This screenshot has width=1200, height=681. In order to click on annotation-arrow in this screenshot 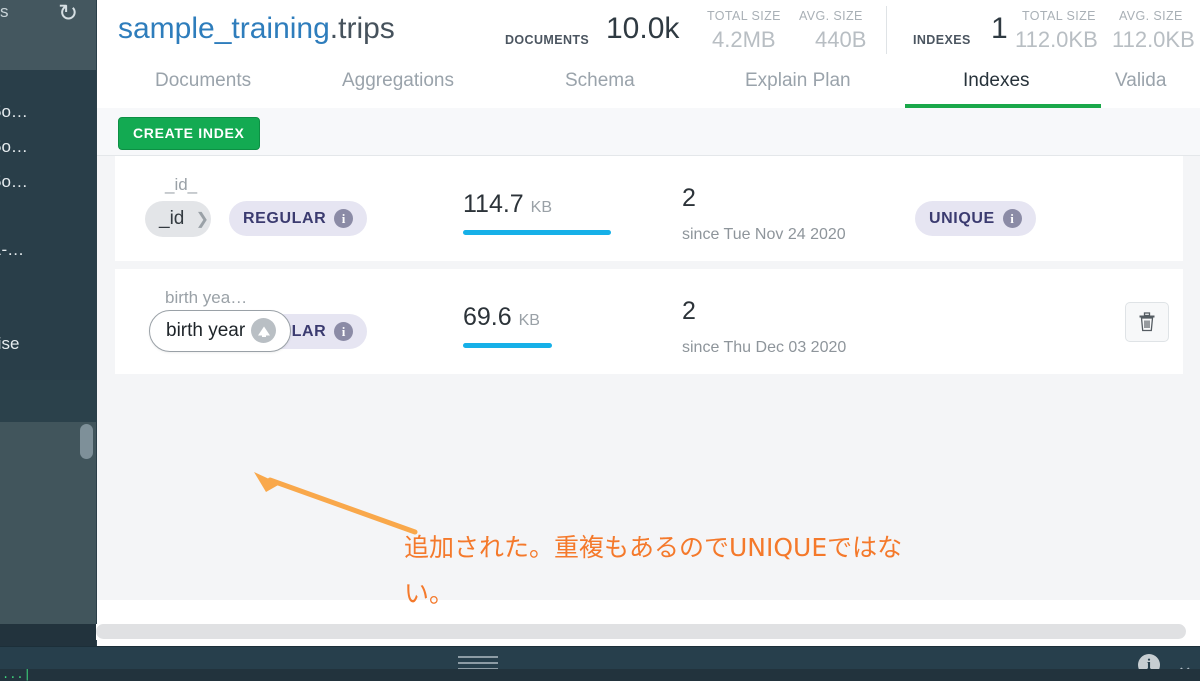, I will do `click(336, 503)`.